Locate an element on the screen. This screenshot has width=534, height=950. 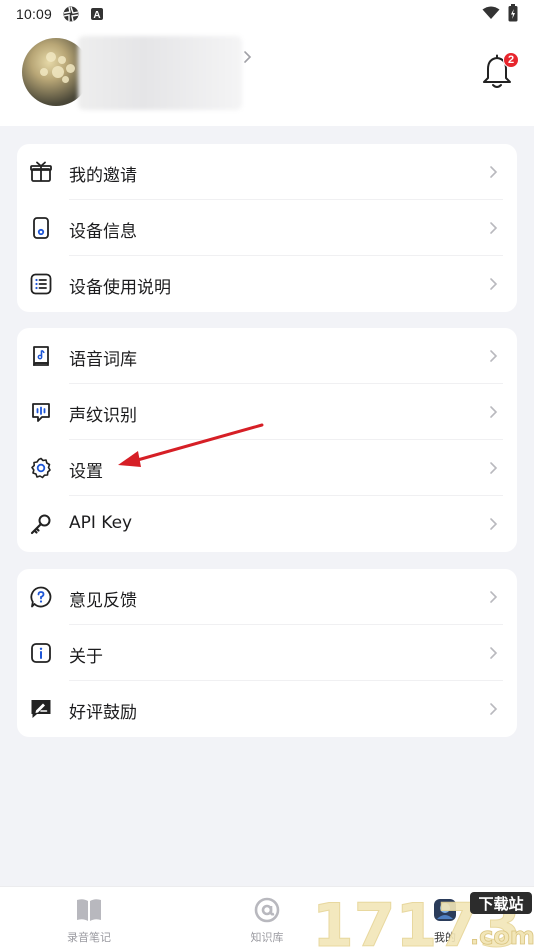
device-icon is located at coordinates (41, 228).